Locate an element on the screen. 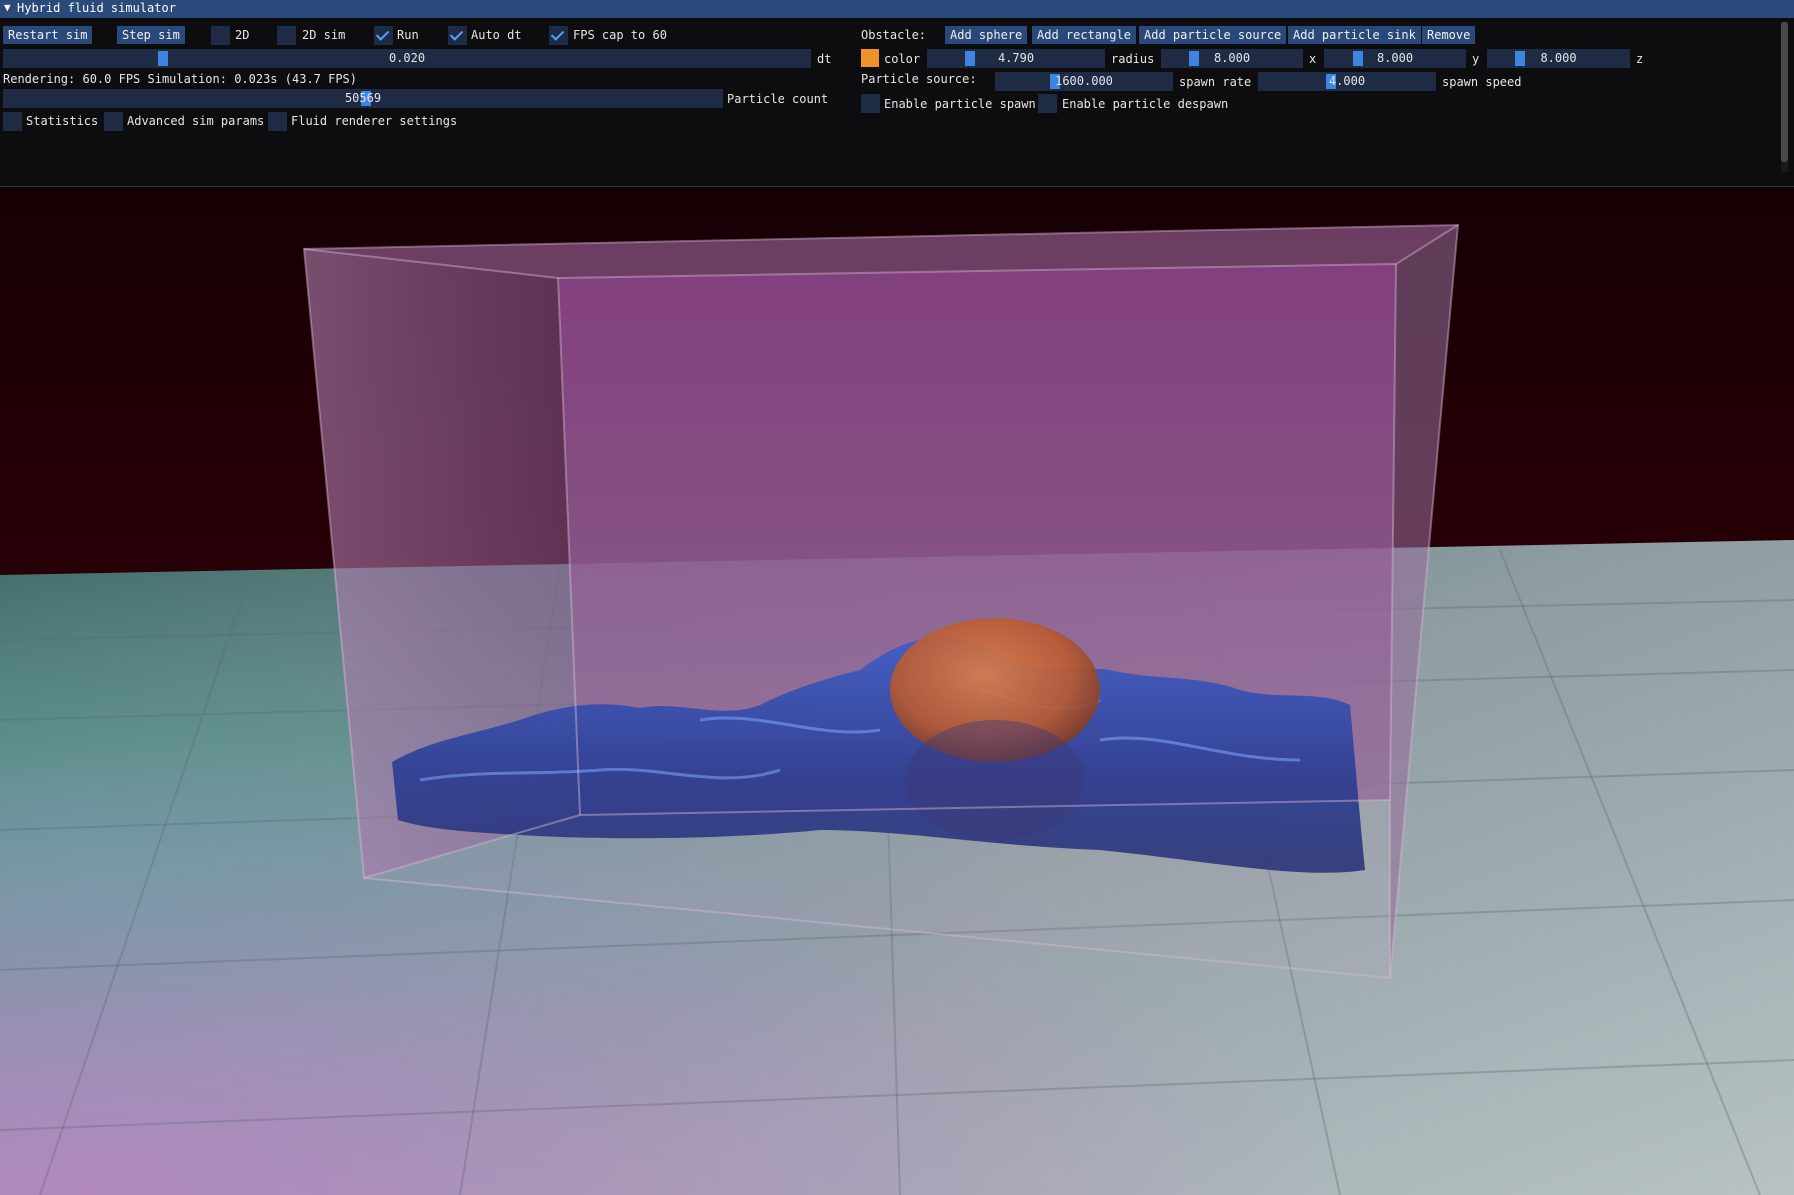 The width and height of the screenshot is (1794, 1195). advanced-sim-params-label: Advanced sim params is located at coordinates (196, 121).